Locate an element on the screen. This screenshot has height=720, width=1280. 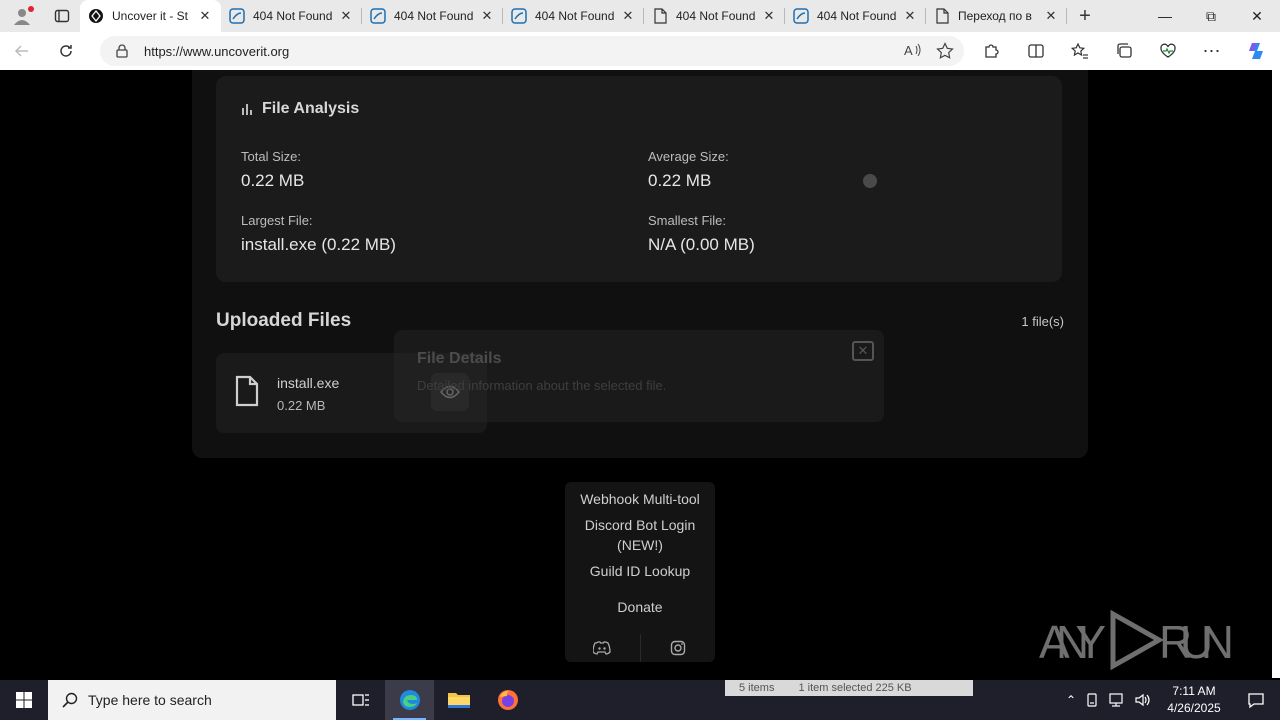
edge-icon is located at coordinates (409, 700).